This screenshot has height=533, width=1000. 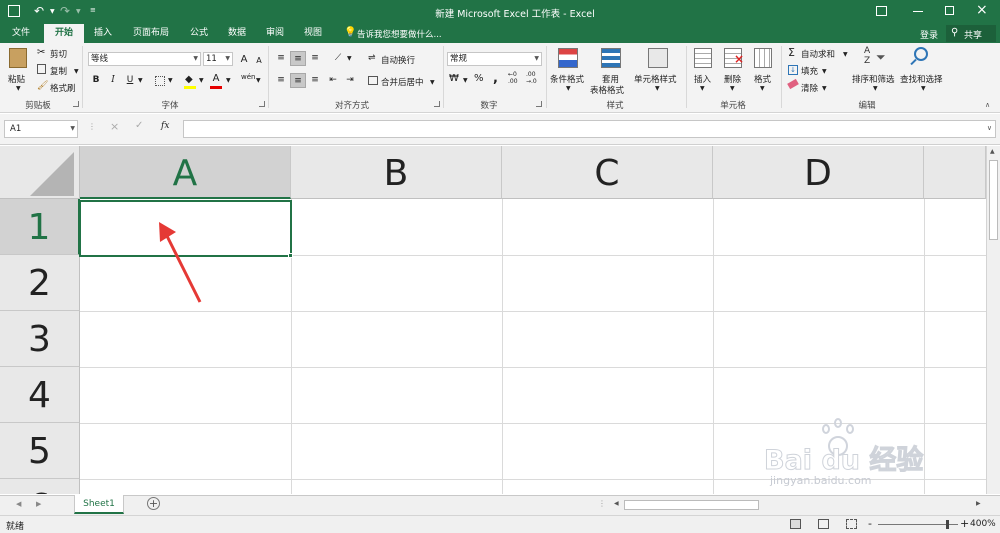 What do you see at coordinates (793, 84) in the screenshot?
I see `eraser-icon` at bounding box center [793, 84].